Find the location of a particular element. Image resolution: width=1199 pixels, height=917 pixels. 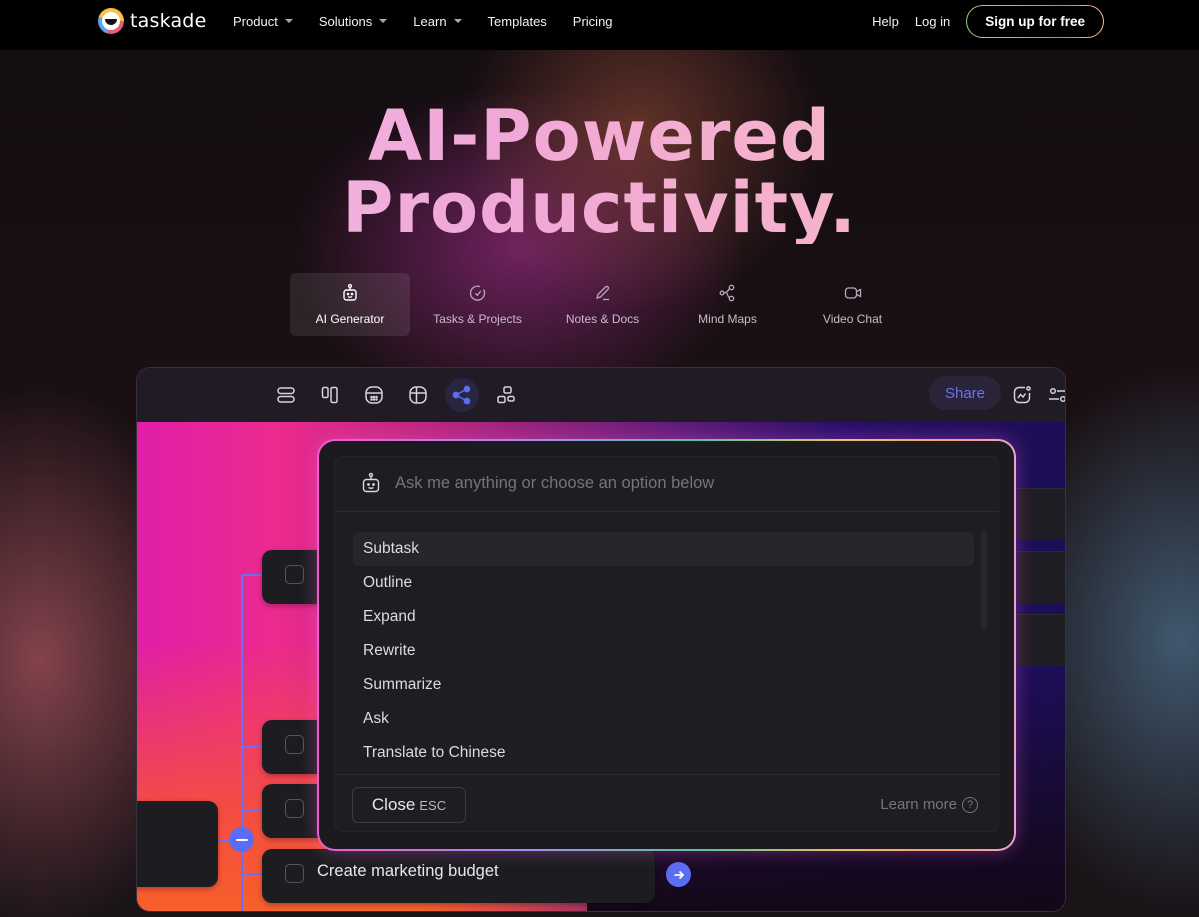

tab-label: Video Chat is located at coordinates (852, 319).